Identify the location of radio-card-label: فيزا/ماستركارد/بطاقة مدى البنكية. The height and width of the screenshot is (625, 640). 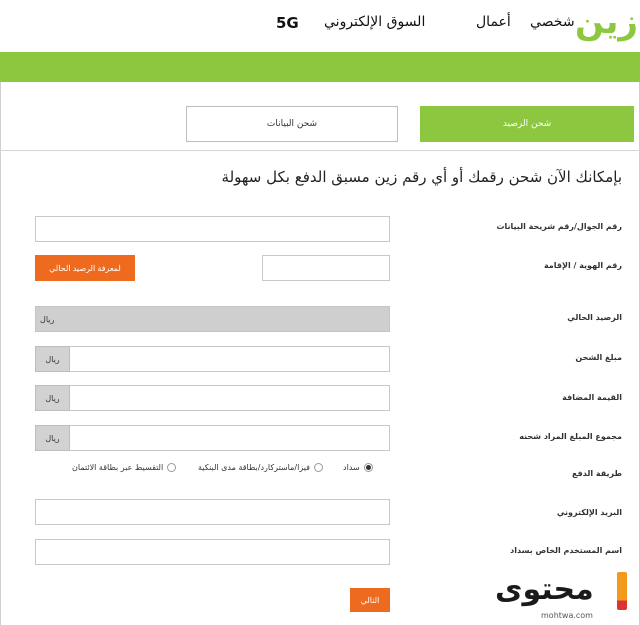
(254, 467).